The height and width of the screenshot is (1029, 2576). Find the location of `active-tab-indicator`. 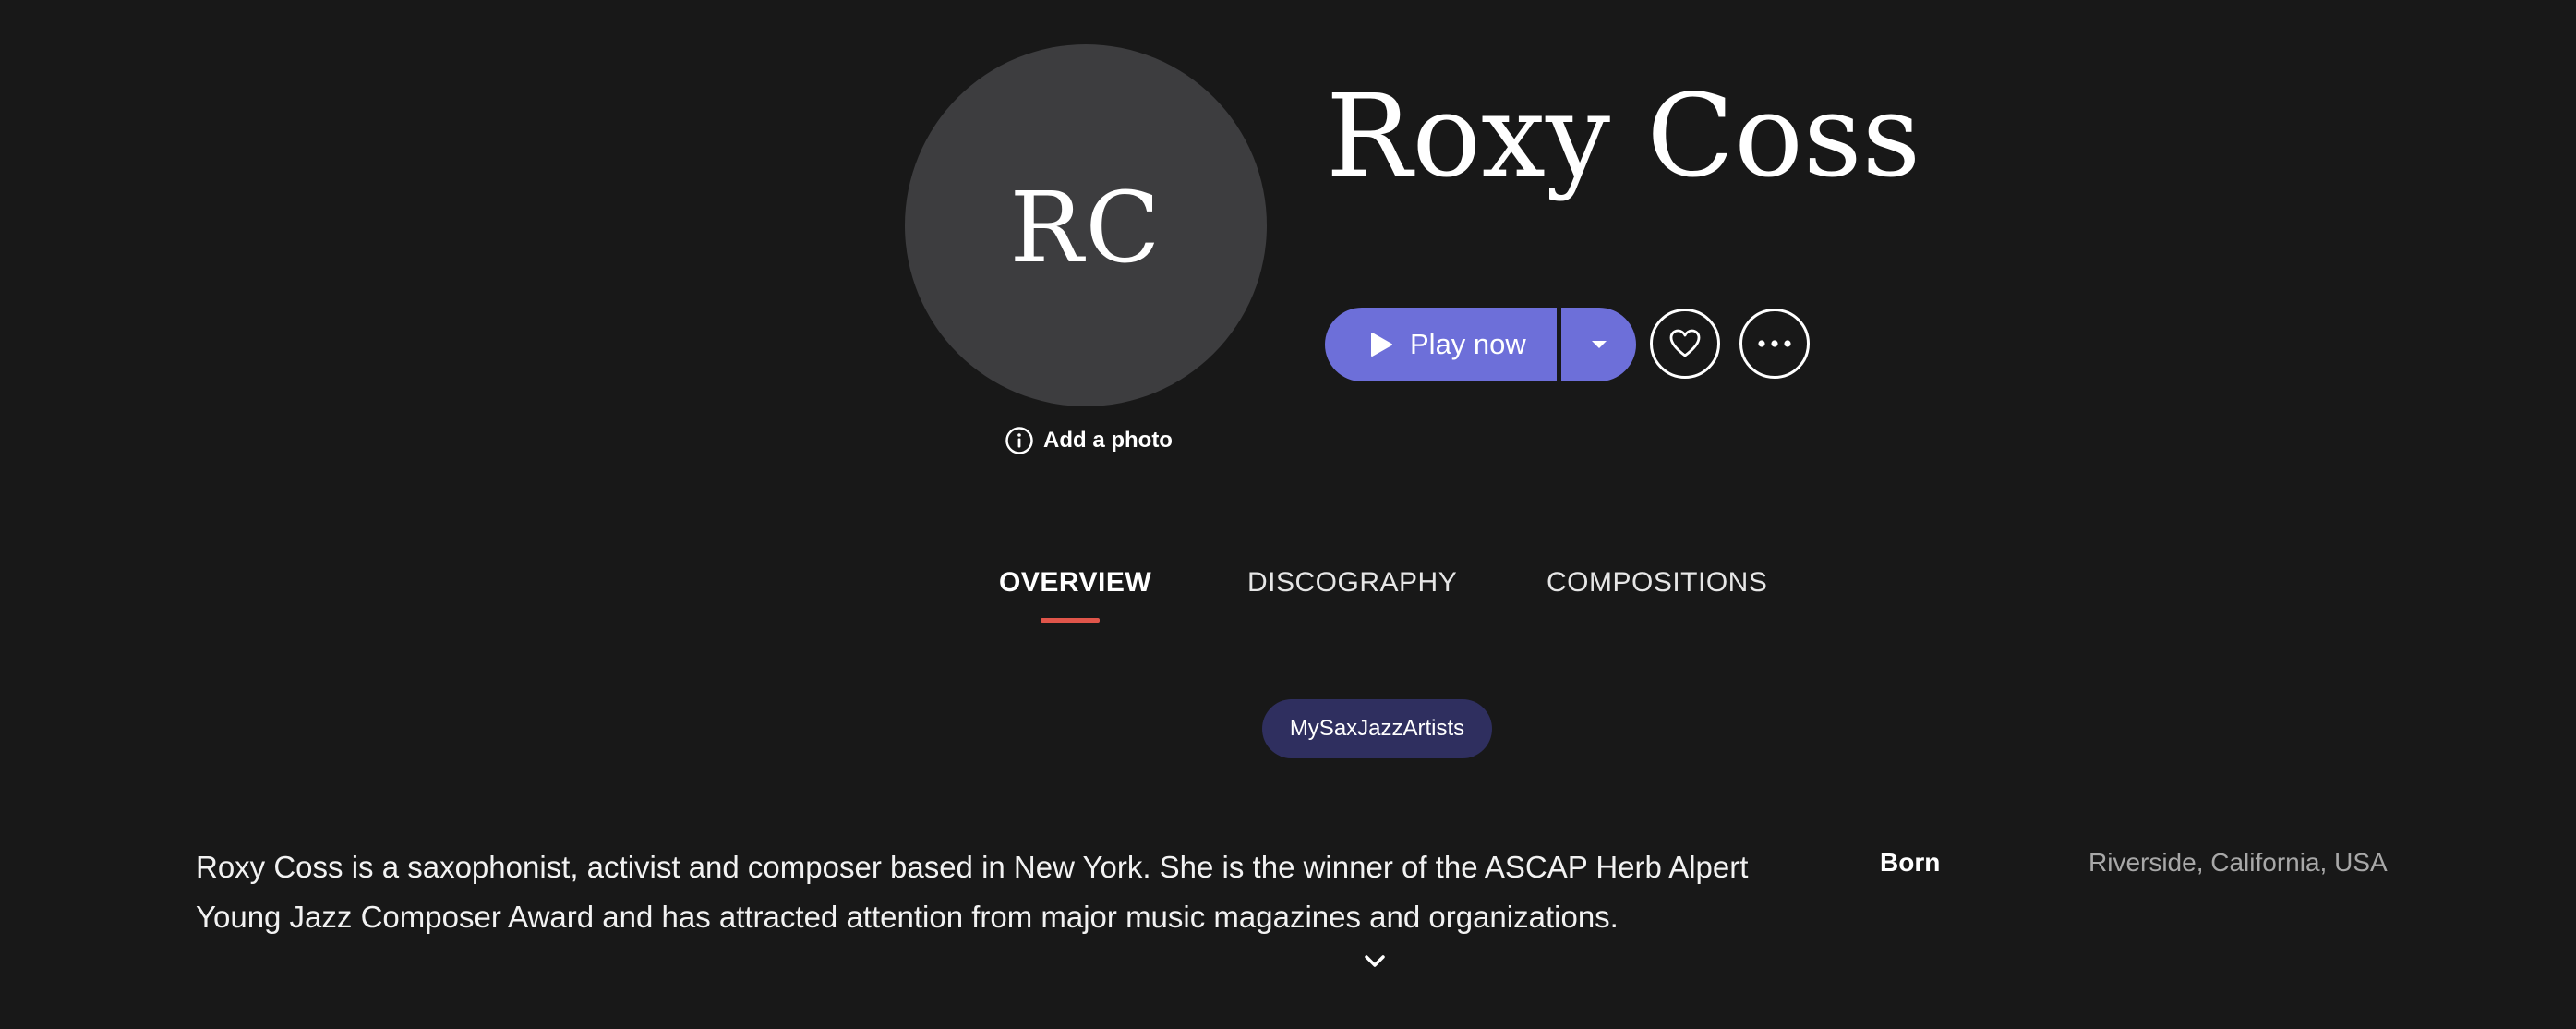

active-tab-indicator is located at coordinates (1070, 620).